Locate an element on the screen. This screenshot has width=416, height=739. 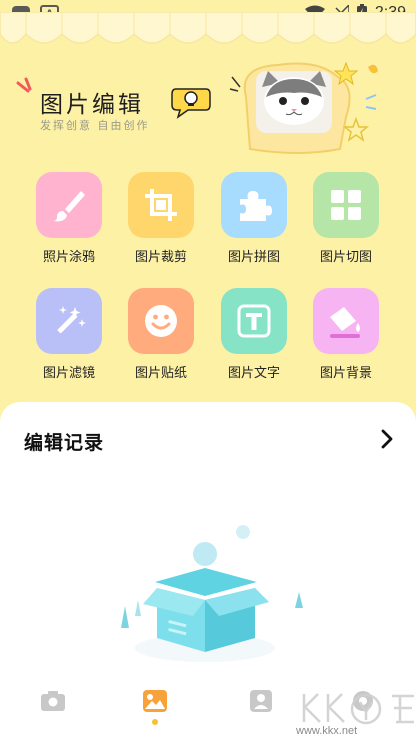
profile-icon is located at coordinates (261, 701).